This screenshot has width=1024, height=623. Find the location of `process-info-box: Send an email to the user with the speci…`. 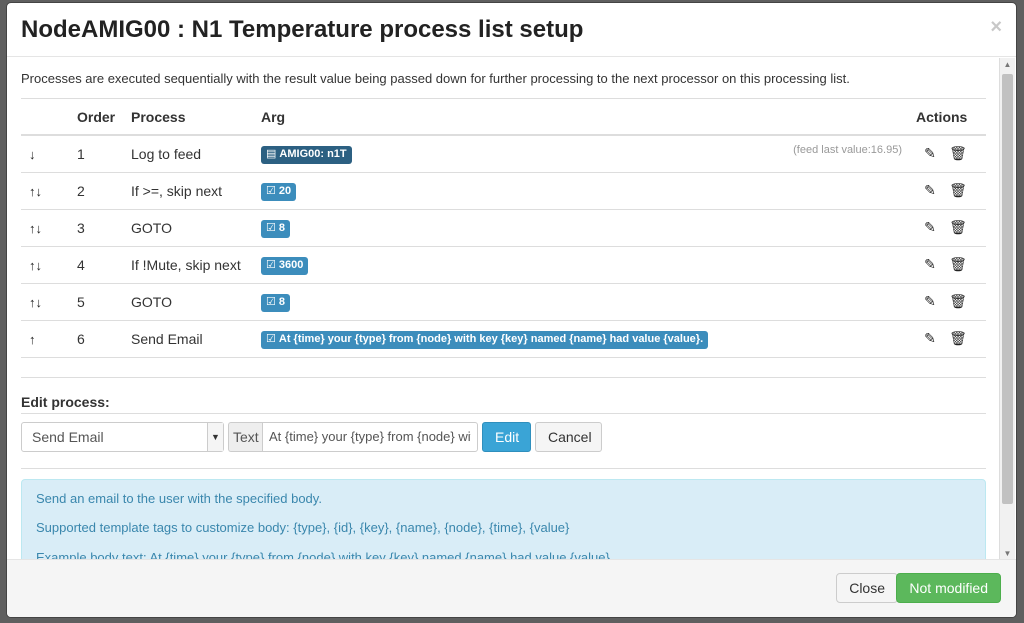

process-info-box: Send an email to the user with the speci… is located at coordinates (503, 519).